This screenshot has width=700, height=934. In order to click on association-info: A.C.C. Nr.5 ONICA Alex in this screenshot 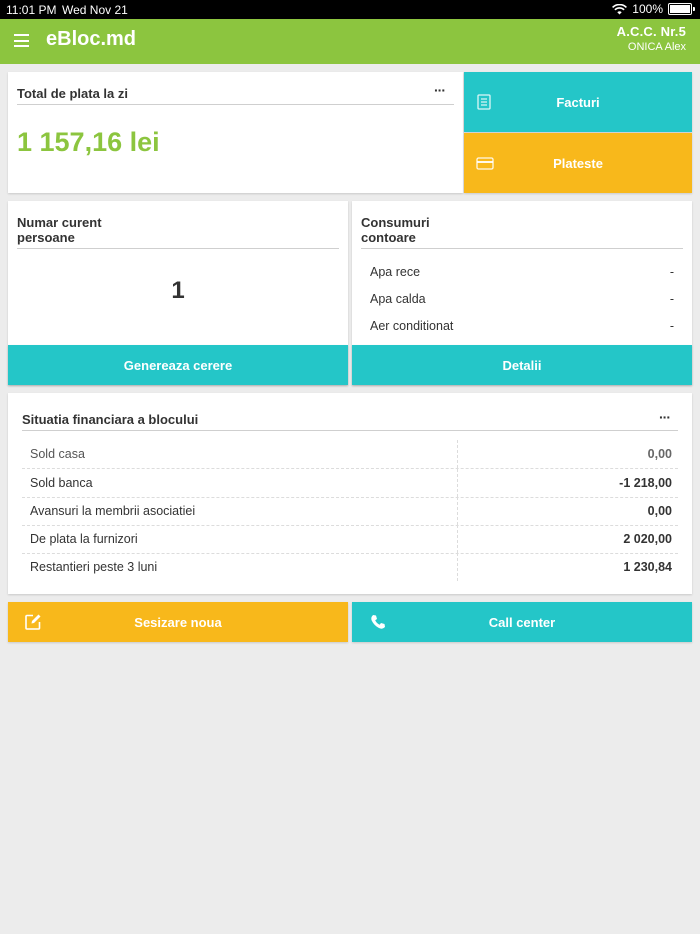, I will do `click(651, 38)`.